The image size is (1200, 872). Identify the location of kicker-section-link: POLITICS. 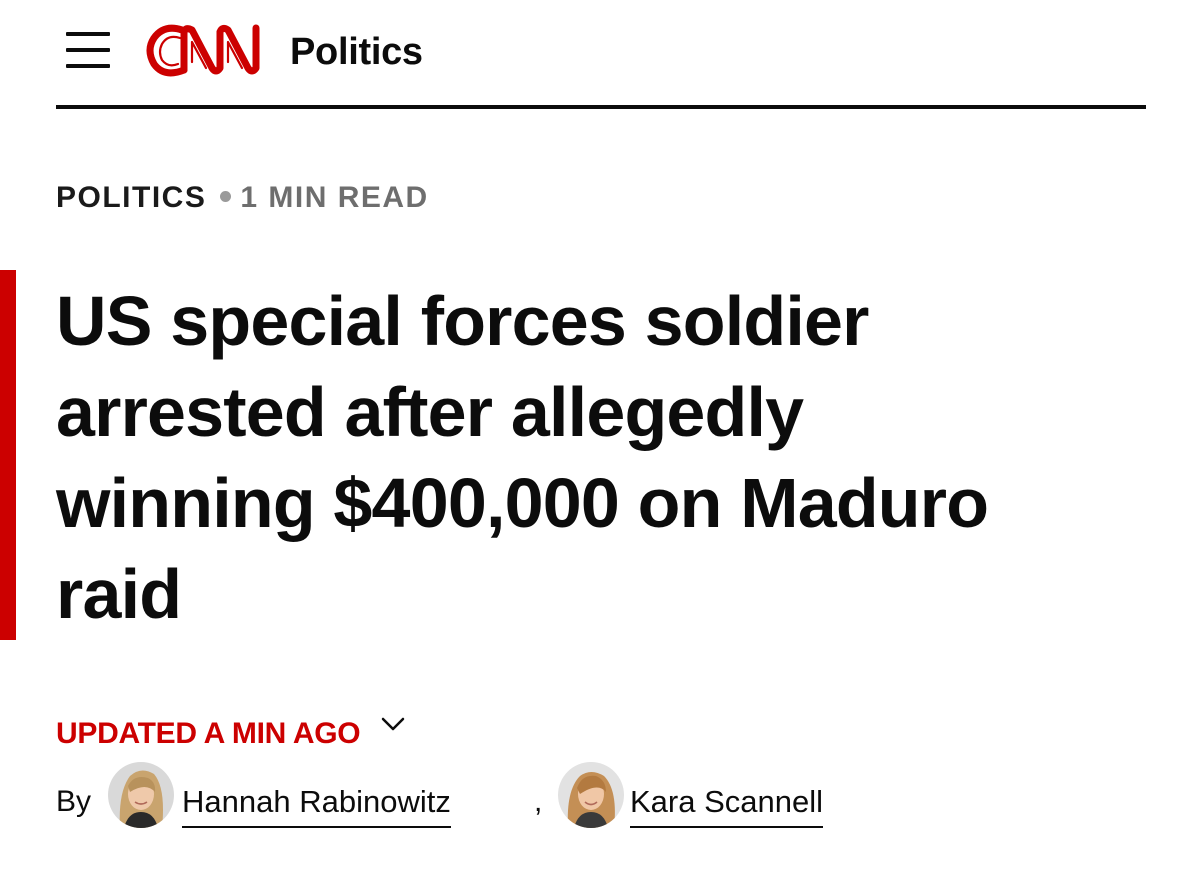
(131, 197).